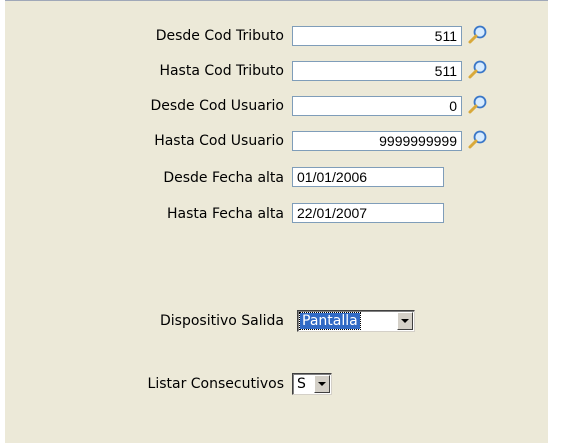 This screenshot has height=443, width=562. What do you see at coordinates (312, 384) in the screenshot?
I see `consecutive-select: S` at bounding box center [312, 384].